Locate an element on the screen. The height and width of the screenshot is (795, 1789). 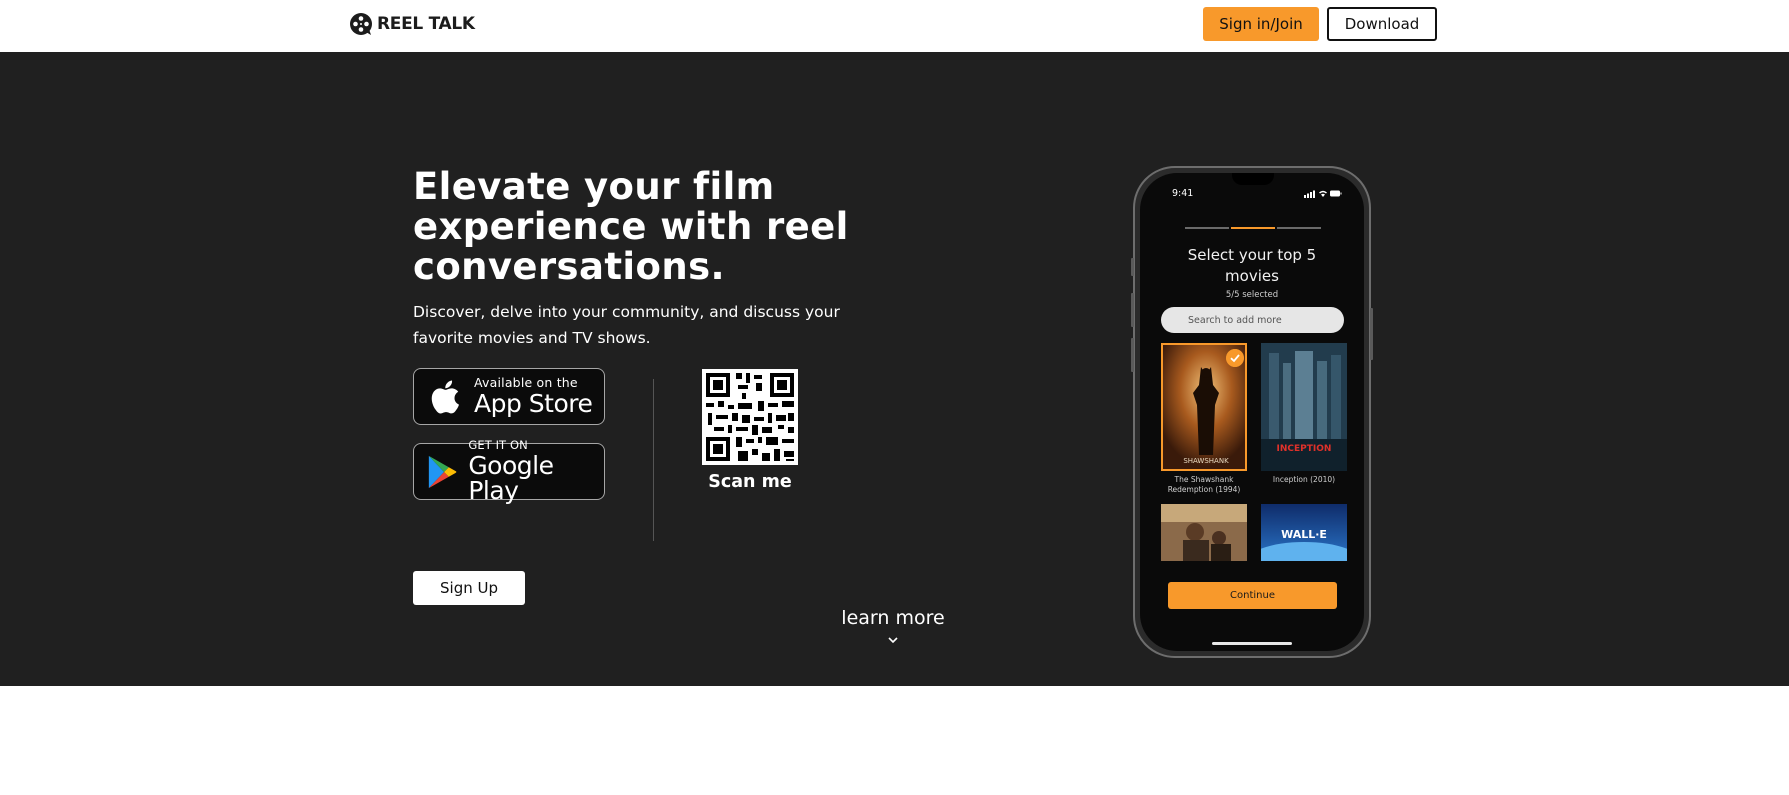
shawshank-poster-title: SHAWSHANK is located at coordinates (1206, 461).